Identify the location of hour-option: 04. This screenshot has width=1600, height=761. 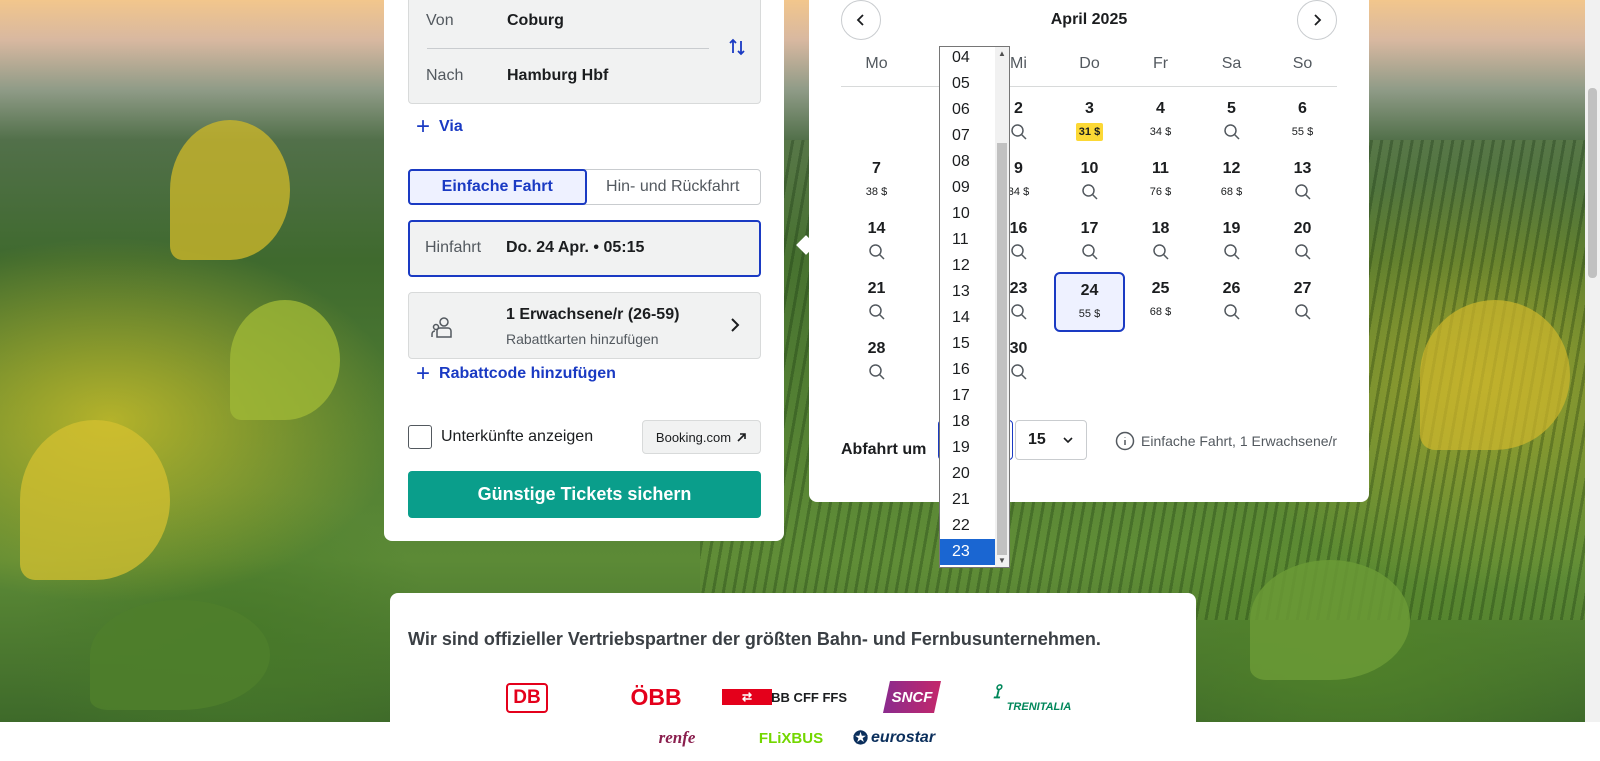
(967, 59).